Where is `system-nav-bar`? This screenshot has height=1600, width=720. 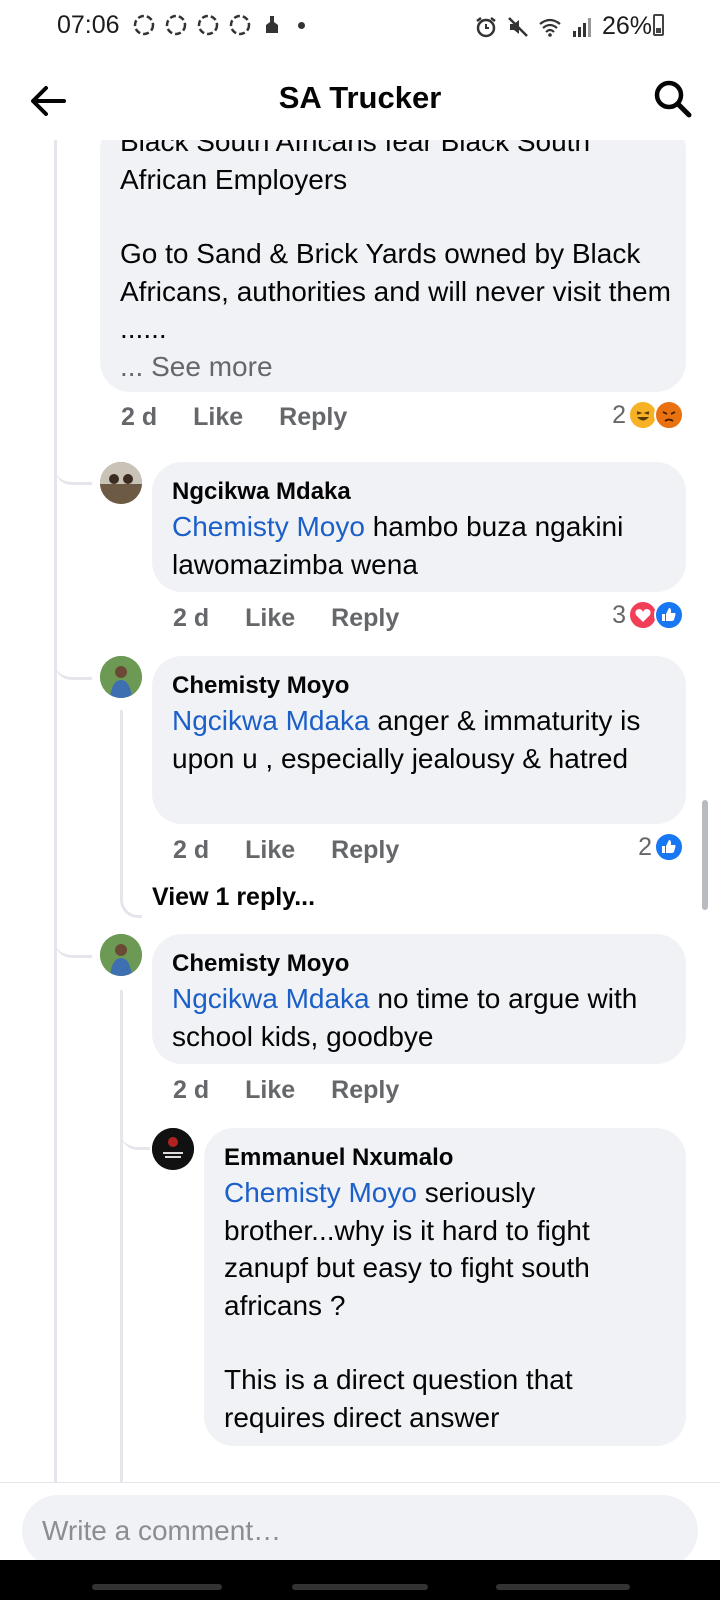 system-nav-bar is located at coordinates (360, 1580).